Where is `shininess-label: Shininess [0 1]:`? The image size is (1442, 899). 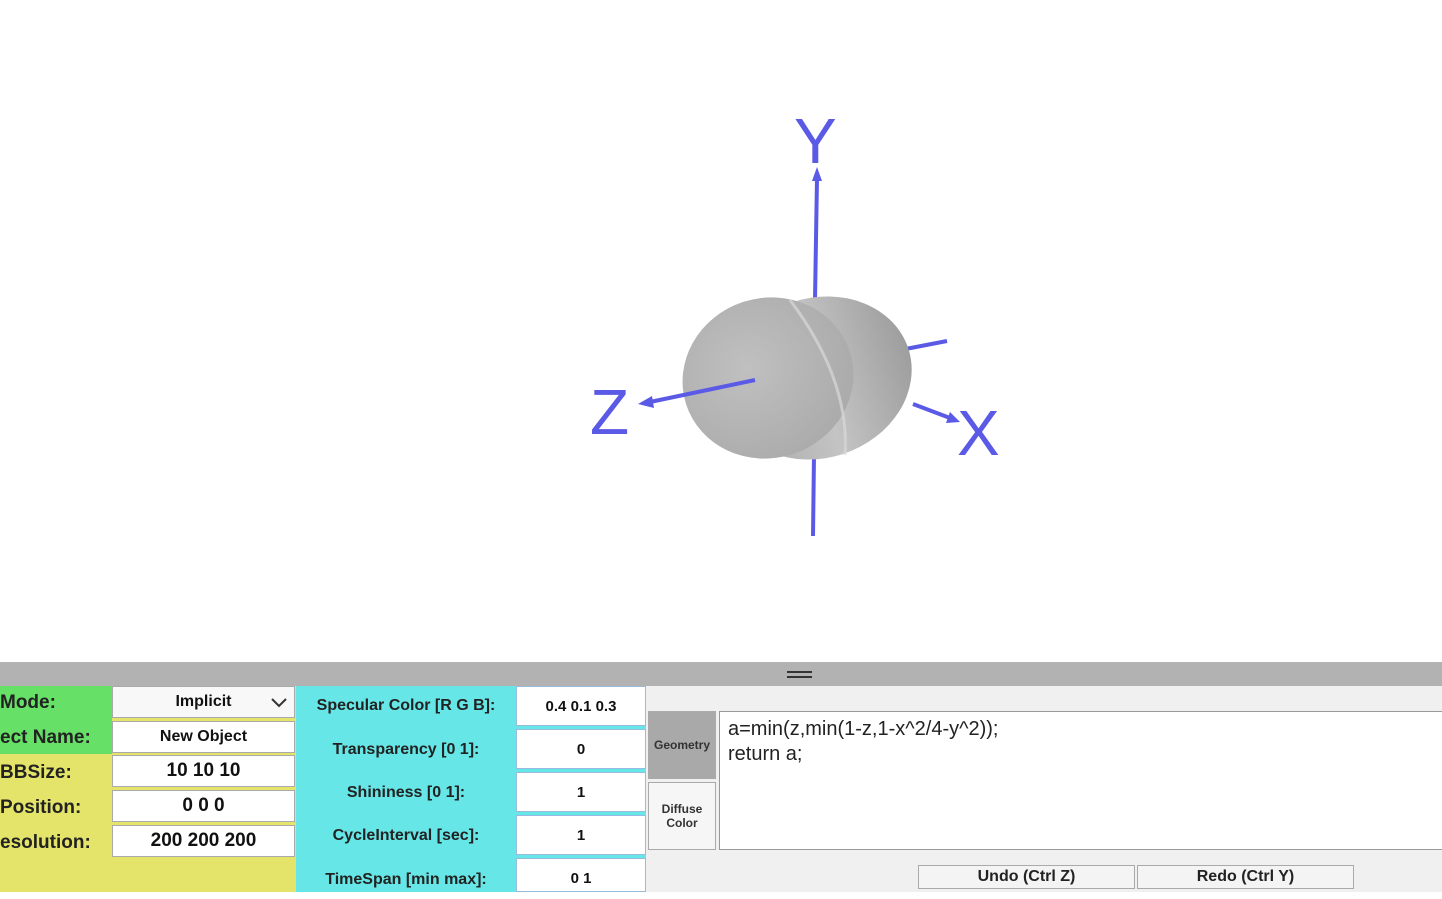
shininess-label: Shininess [0 1]: is located at coordinates (406, 792).